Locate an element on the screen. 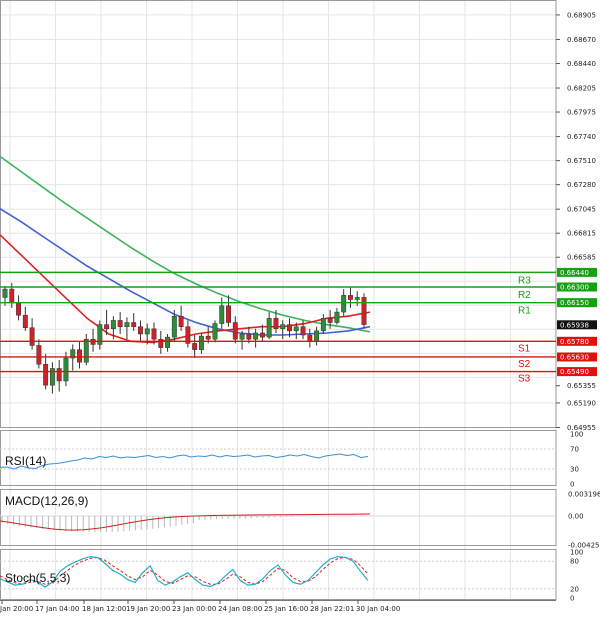  level-price-label: 0.65490 is located at coordinates (574, 372).